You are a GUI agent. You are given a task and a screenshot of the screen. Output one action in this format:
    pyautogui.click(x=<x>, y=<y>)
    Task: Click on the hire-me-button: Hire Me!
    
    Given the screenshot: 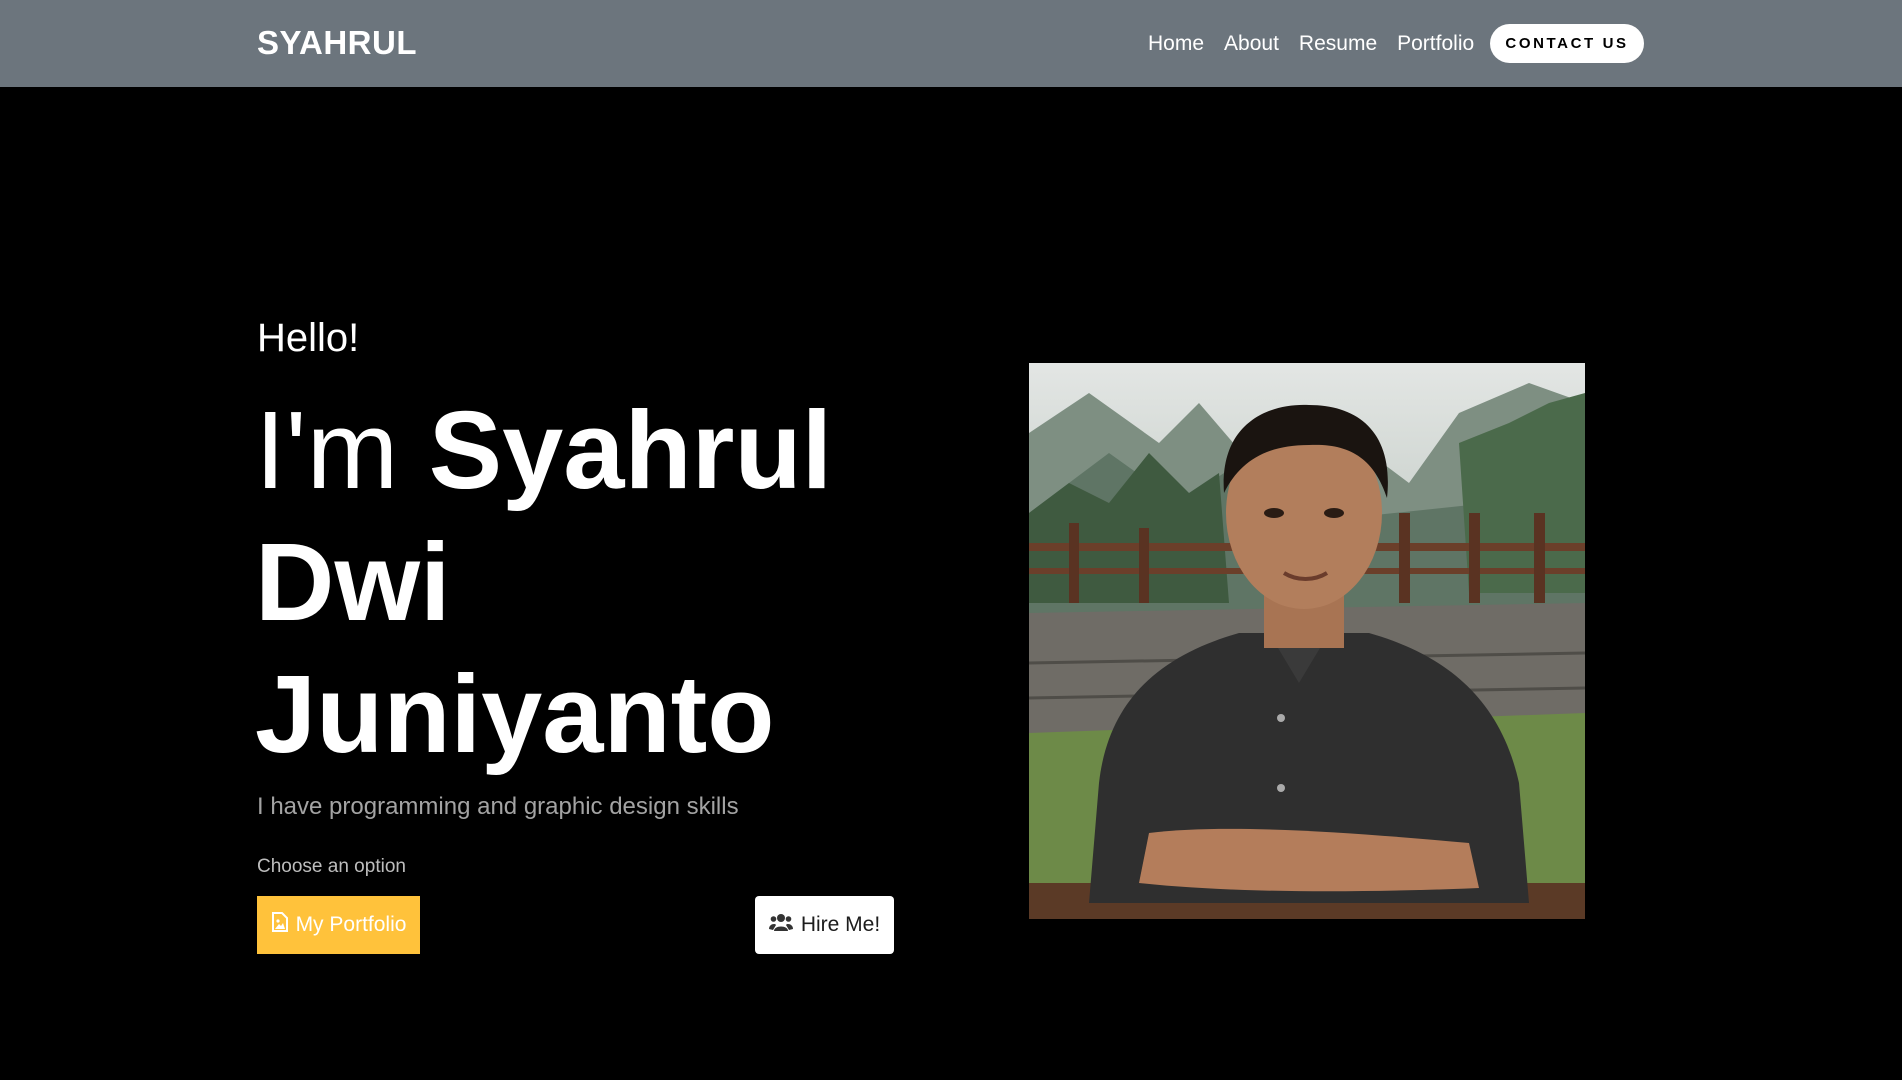 What is the action you would take?
    pyautogui.click(x=824, y=925)
    